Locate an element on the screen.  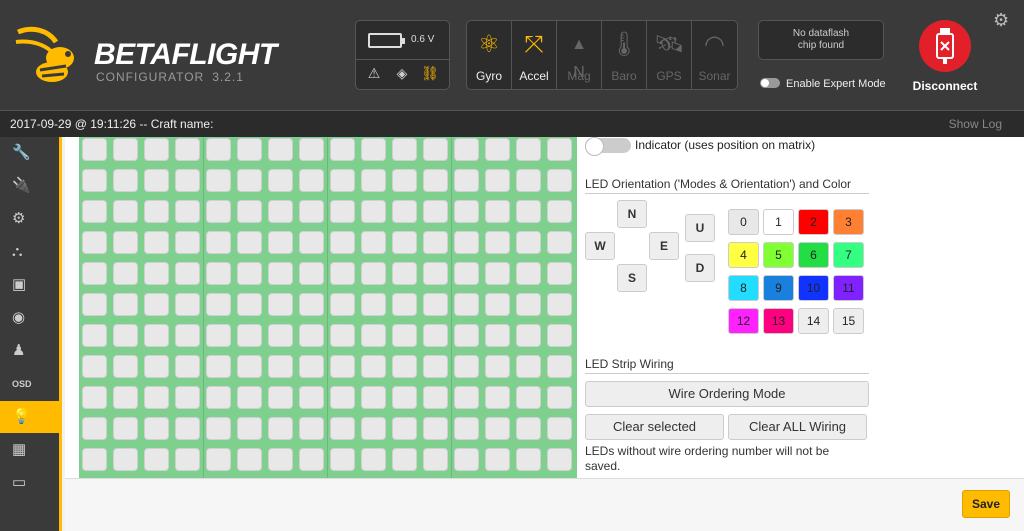
sidebar-item-configuration: ⚙ is located at coordinates (29, 219).